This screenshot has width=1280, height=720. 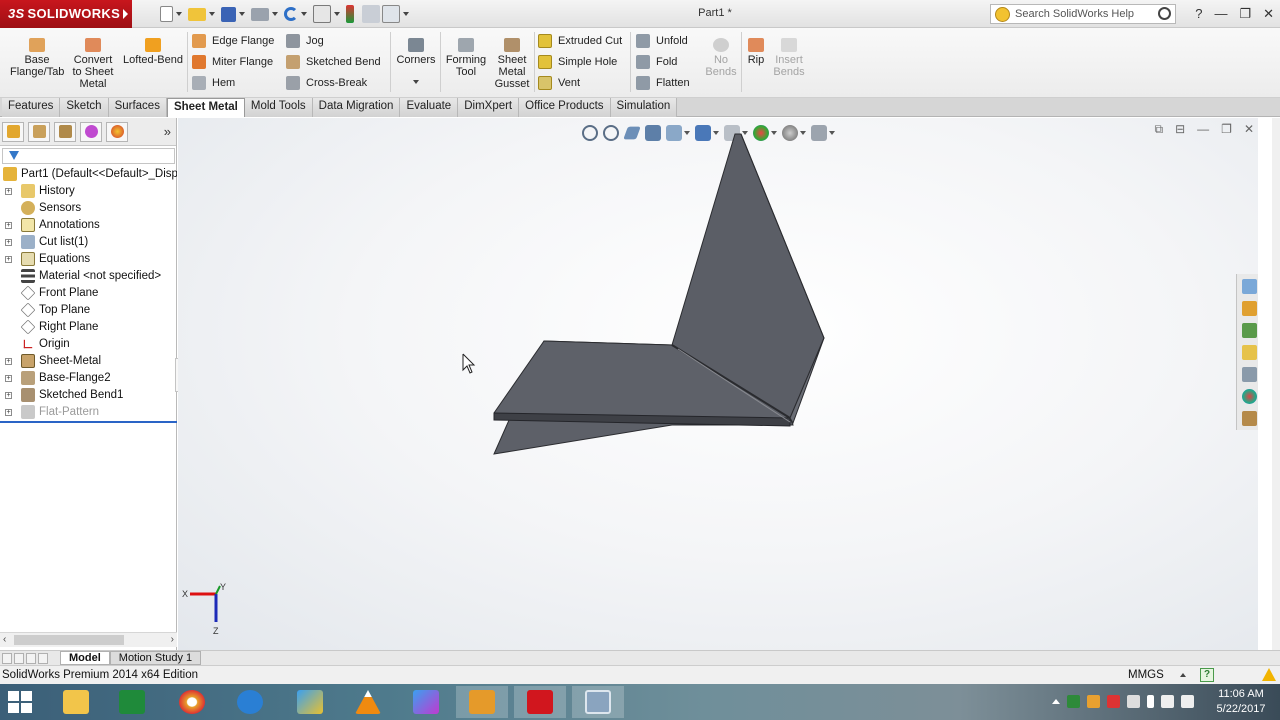 I want to click on tab-simulation: Simulation, so click(x=644, y=107).